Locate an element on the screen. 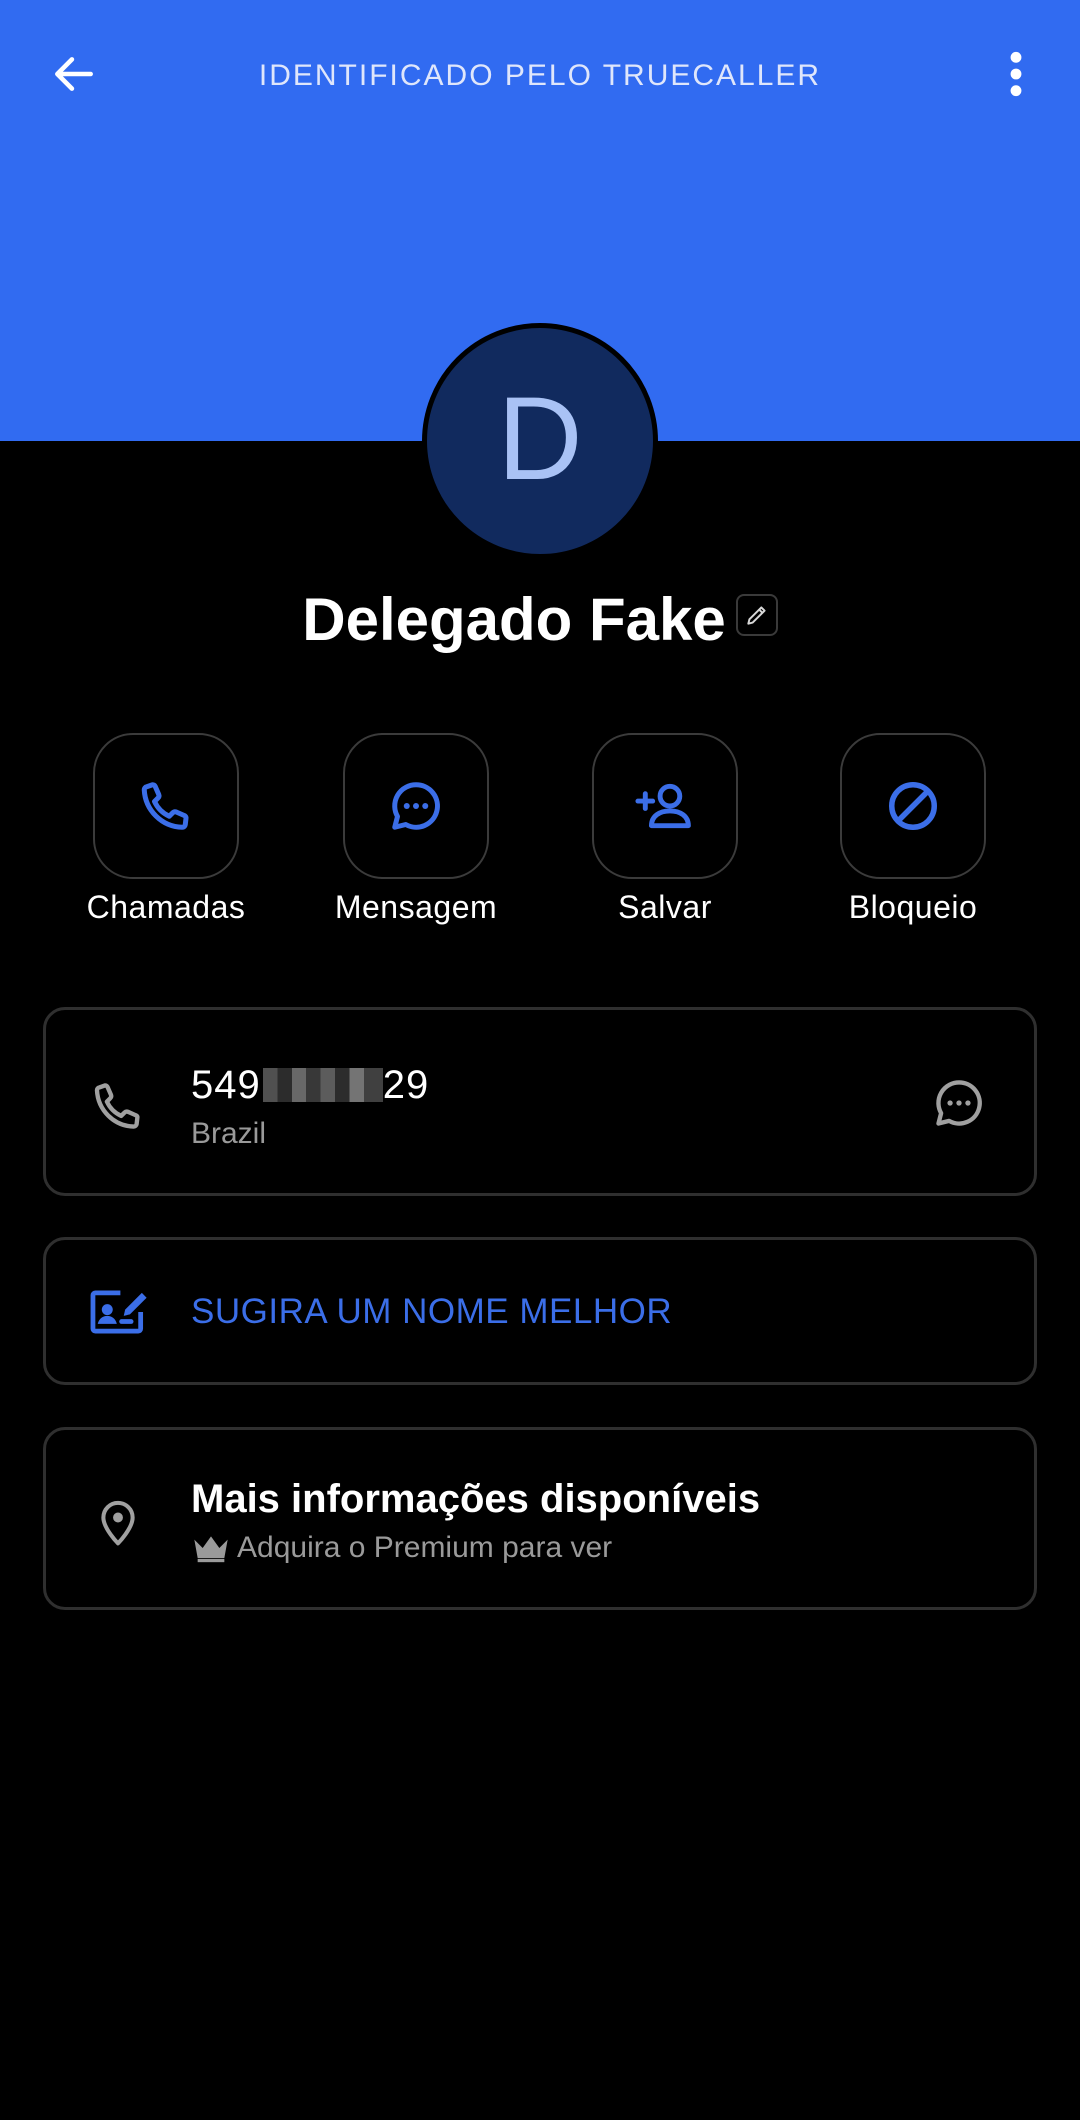 The height and width of the screenshot is (2120, 1080). block-icon is located at coordinates (913, 806).